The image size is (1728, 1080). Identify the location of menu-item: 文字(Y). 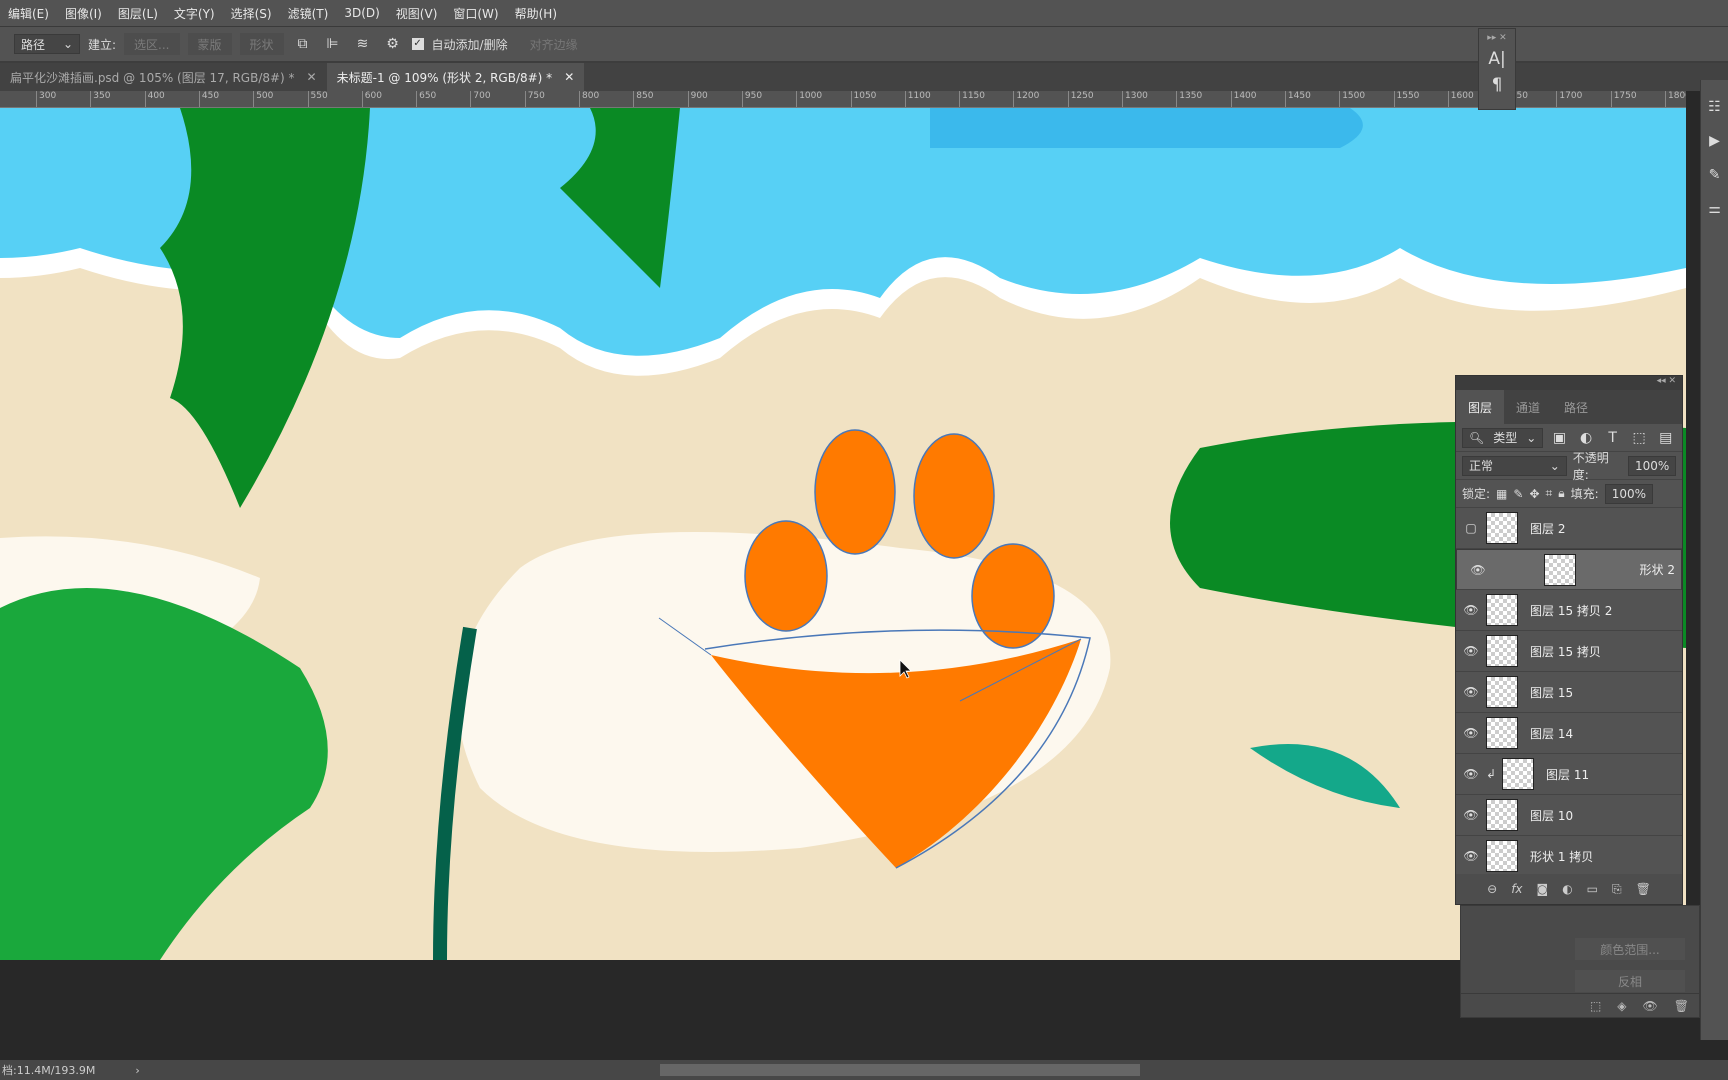
(194, 13).